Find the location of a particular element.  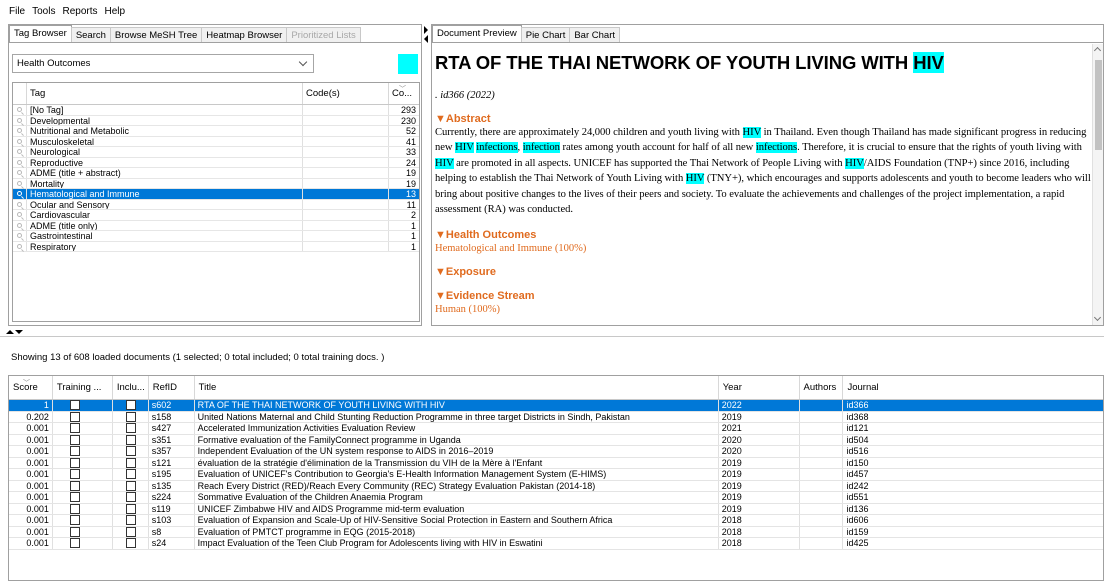

tag-row: Nutritional and Metabolic 52 is located at coordinates (216, 131).